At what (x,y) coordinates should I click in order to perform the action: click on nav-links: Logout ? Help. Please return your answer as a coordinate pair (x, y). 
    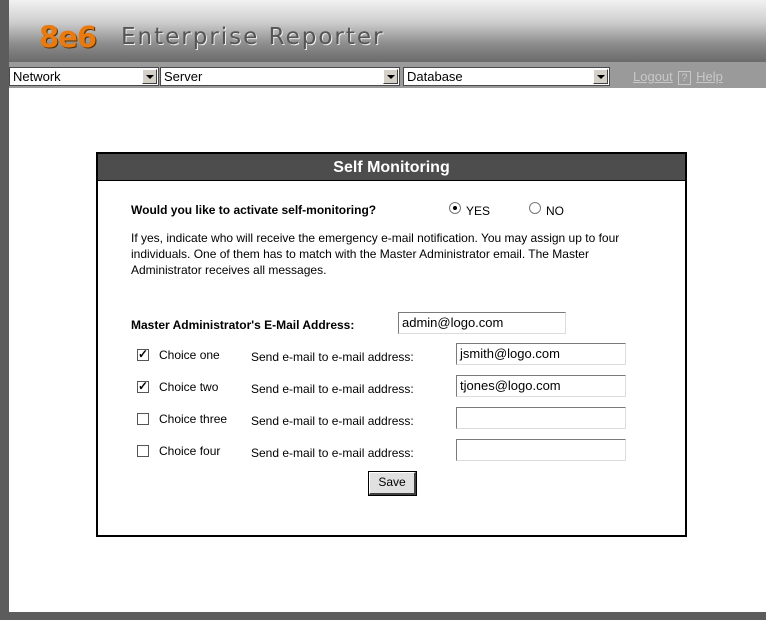
    Looking at the image, I should click on (678, 77).